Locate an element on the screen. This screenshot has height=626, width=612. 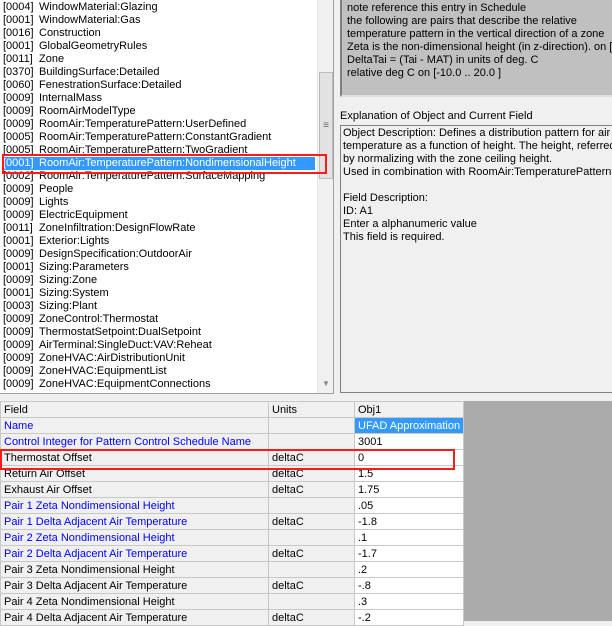
class-name: Sizing:System is located at coordinates (74, 293).